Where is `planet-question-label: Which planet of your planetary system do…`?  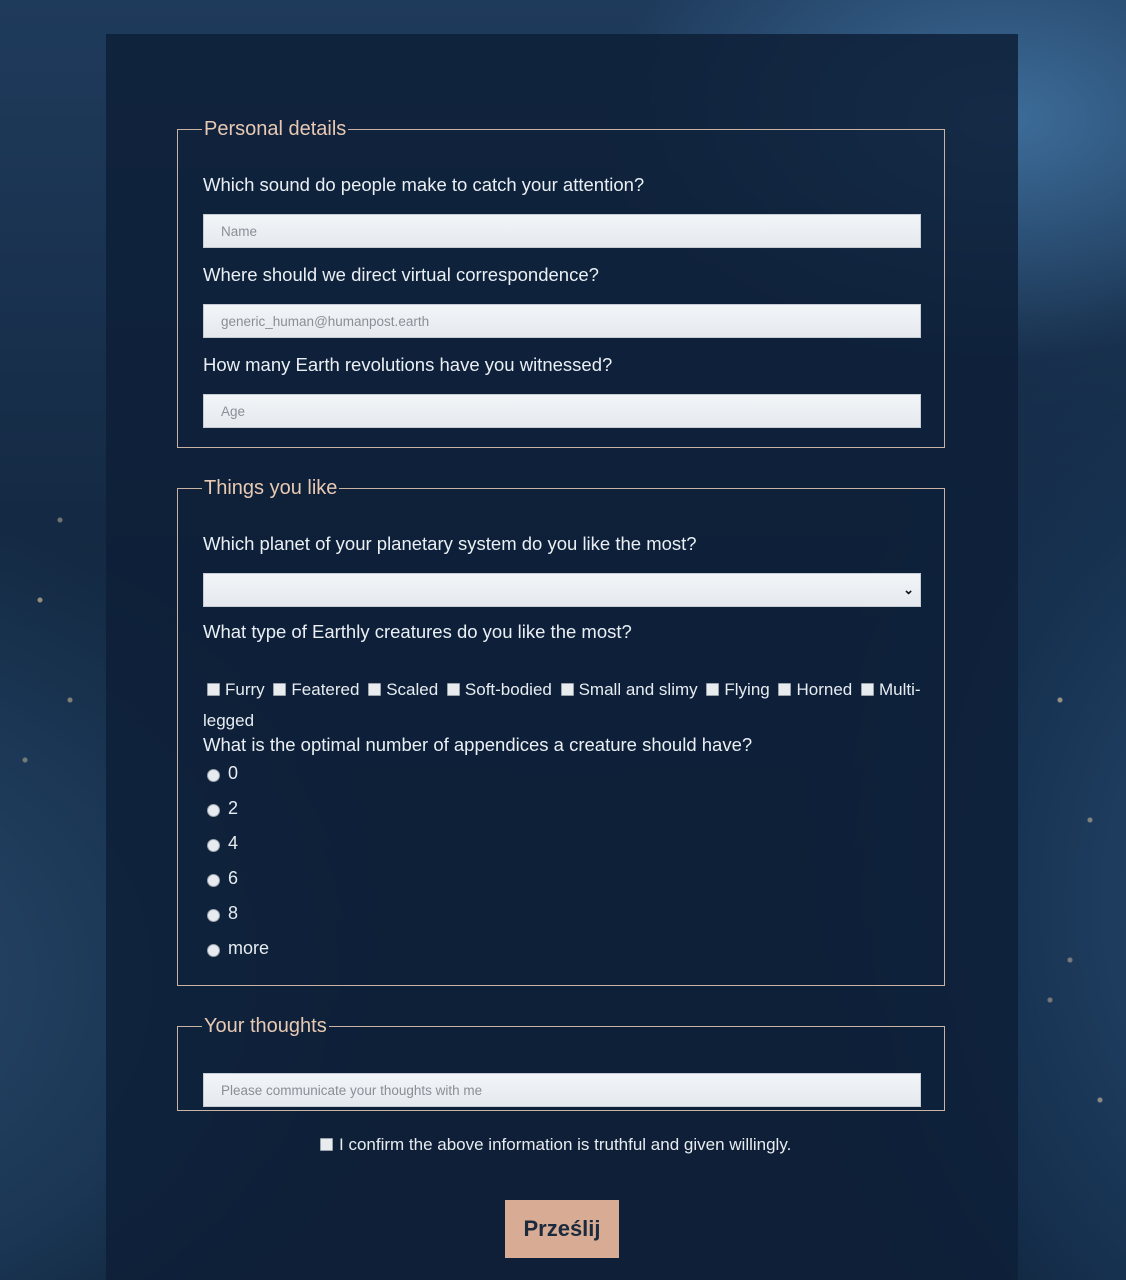
planet-question-label: Which planet of your planetary system do… is located at coordinates (450, 543).